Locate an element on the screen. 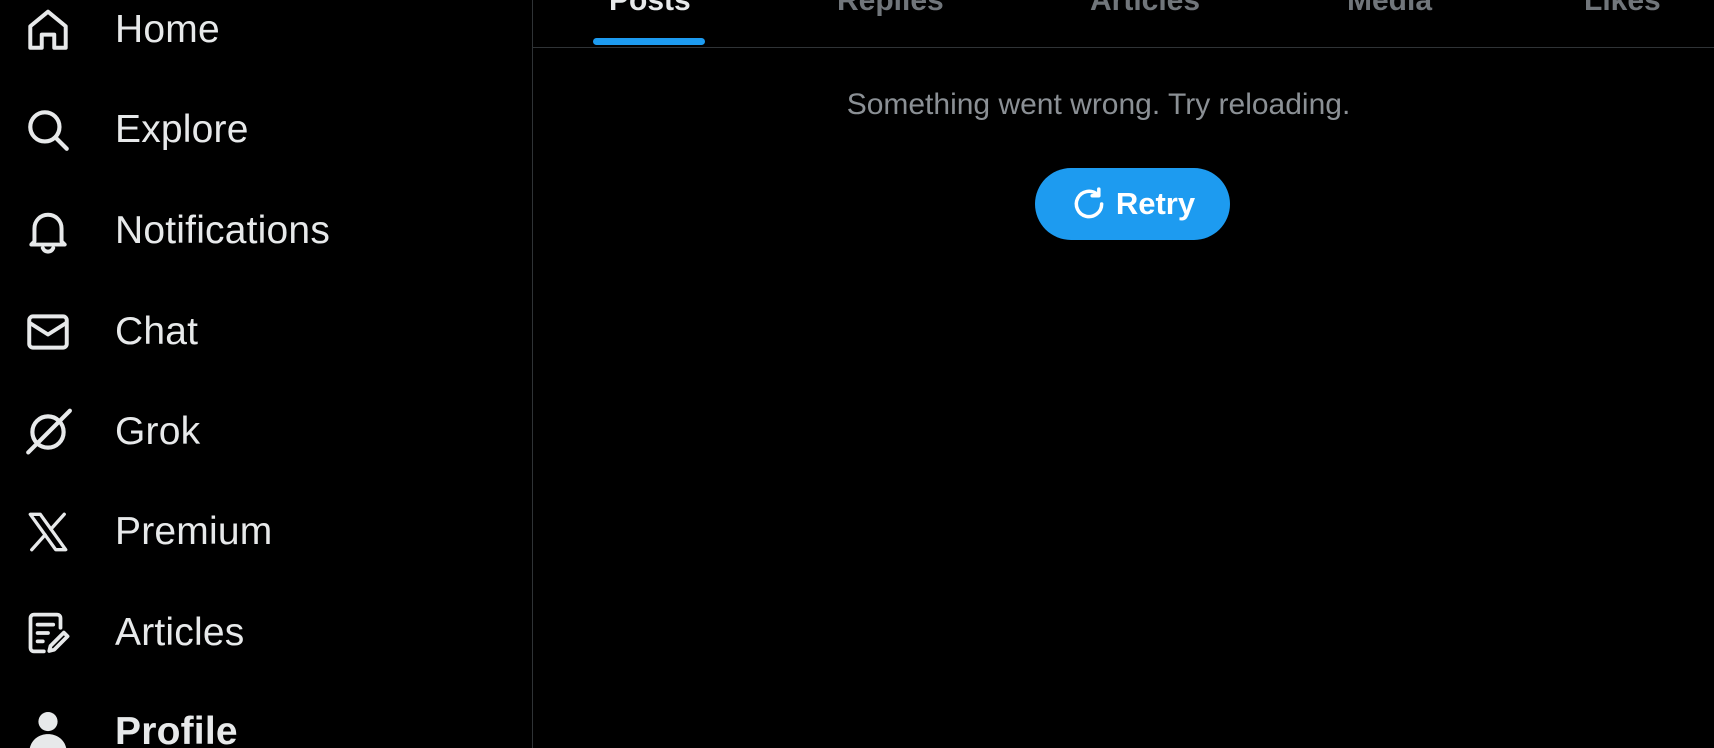  sidebar-item-articles: Articles is located at coordinates (240, 633).